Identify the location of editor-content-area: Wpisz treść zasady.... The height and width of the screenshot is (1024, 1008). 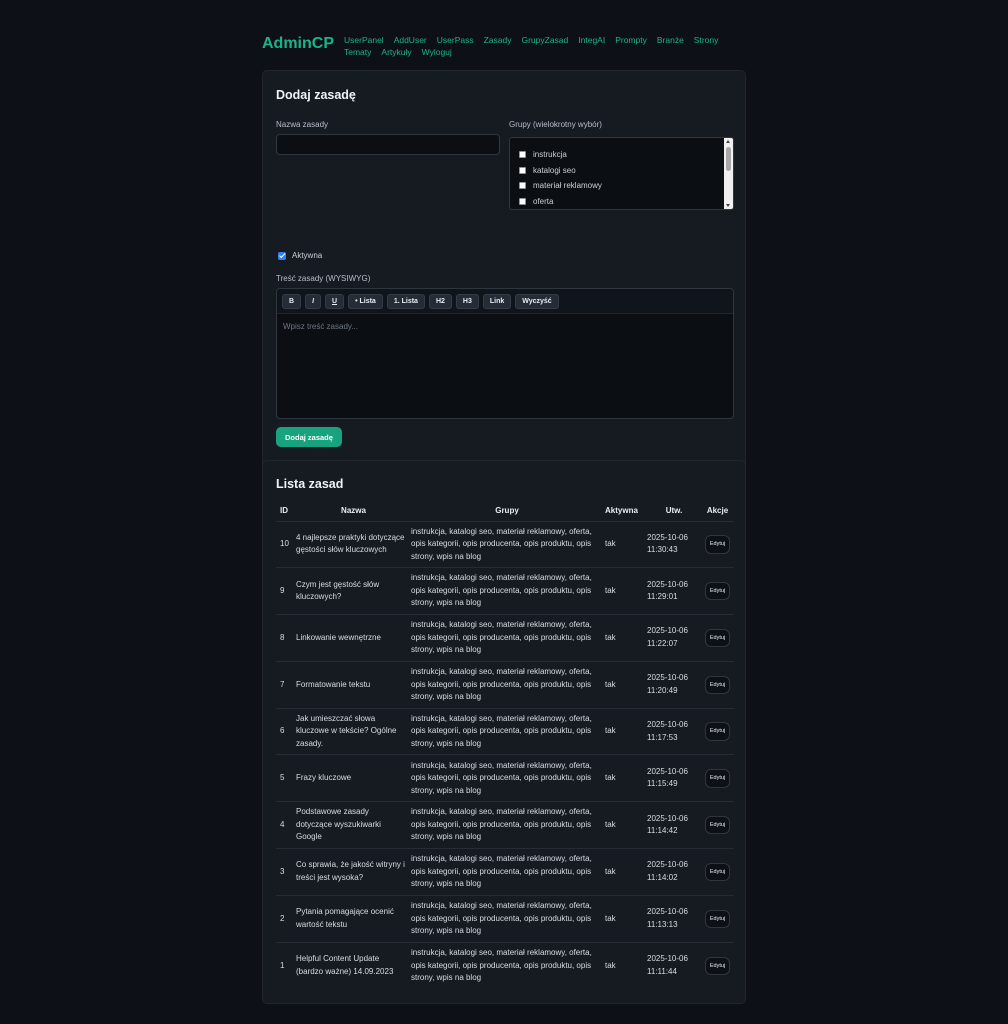
(505, 326).